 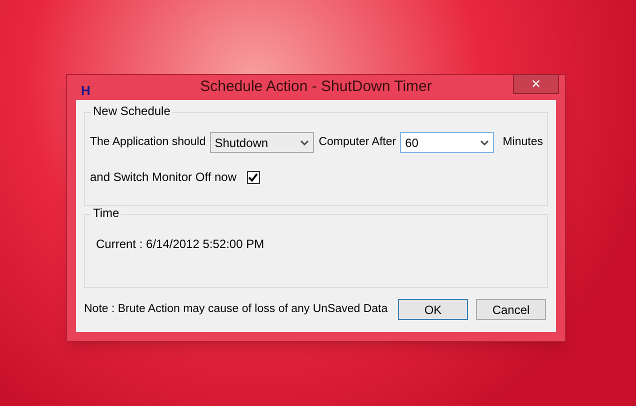 I want to click on app-icon: H, so click(x=85, y=90).